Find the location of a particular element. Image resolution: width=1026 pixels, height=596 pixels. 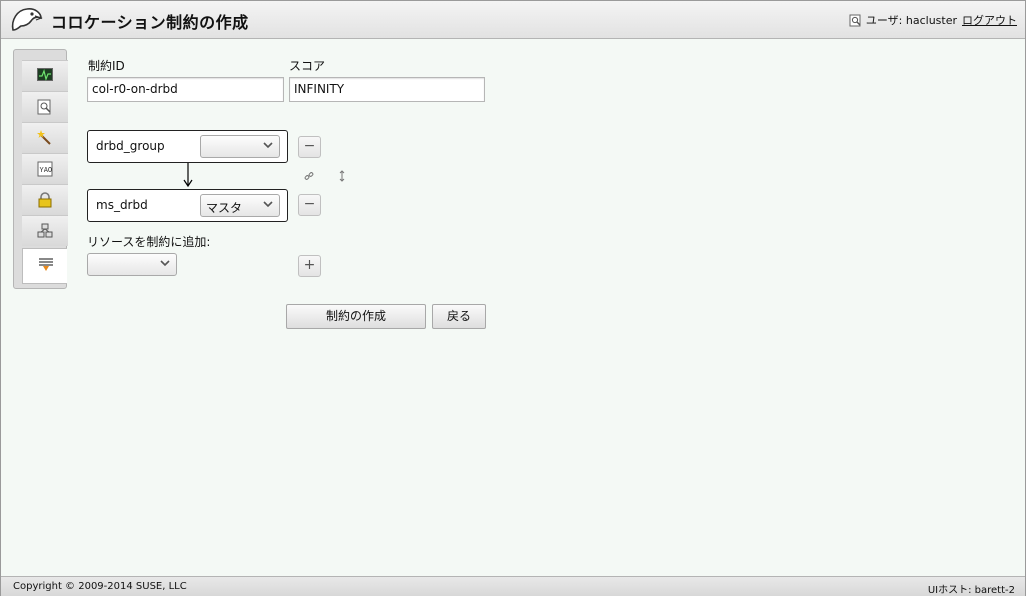

constraints-icon is located at coordinates (46, 264).